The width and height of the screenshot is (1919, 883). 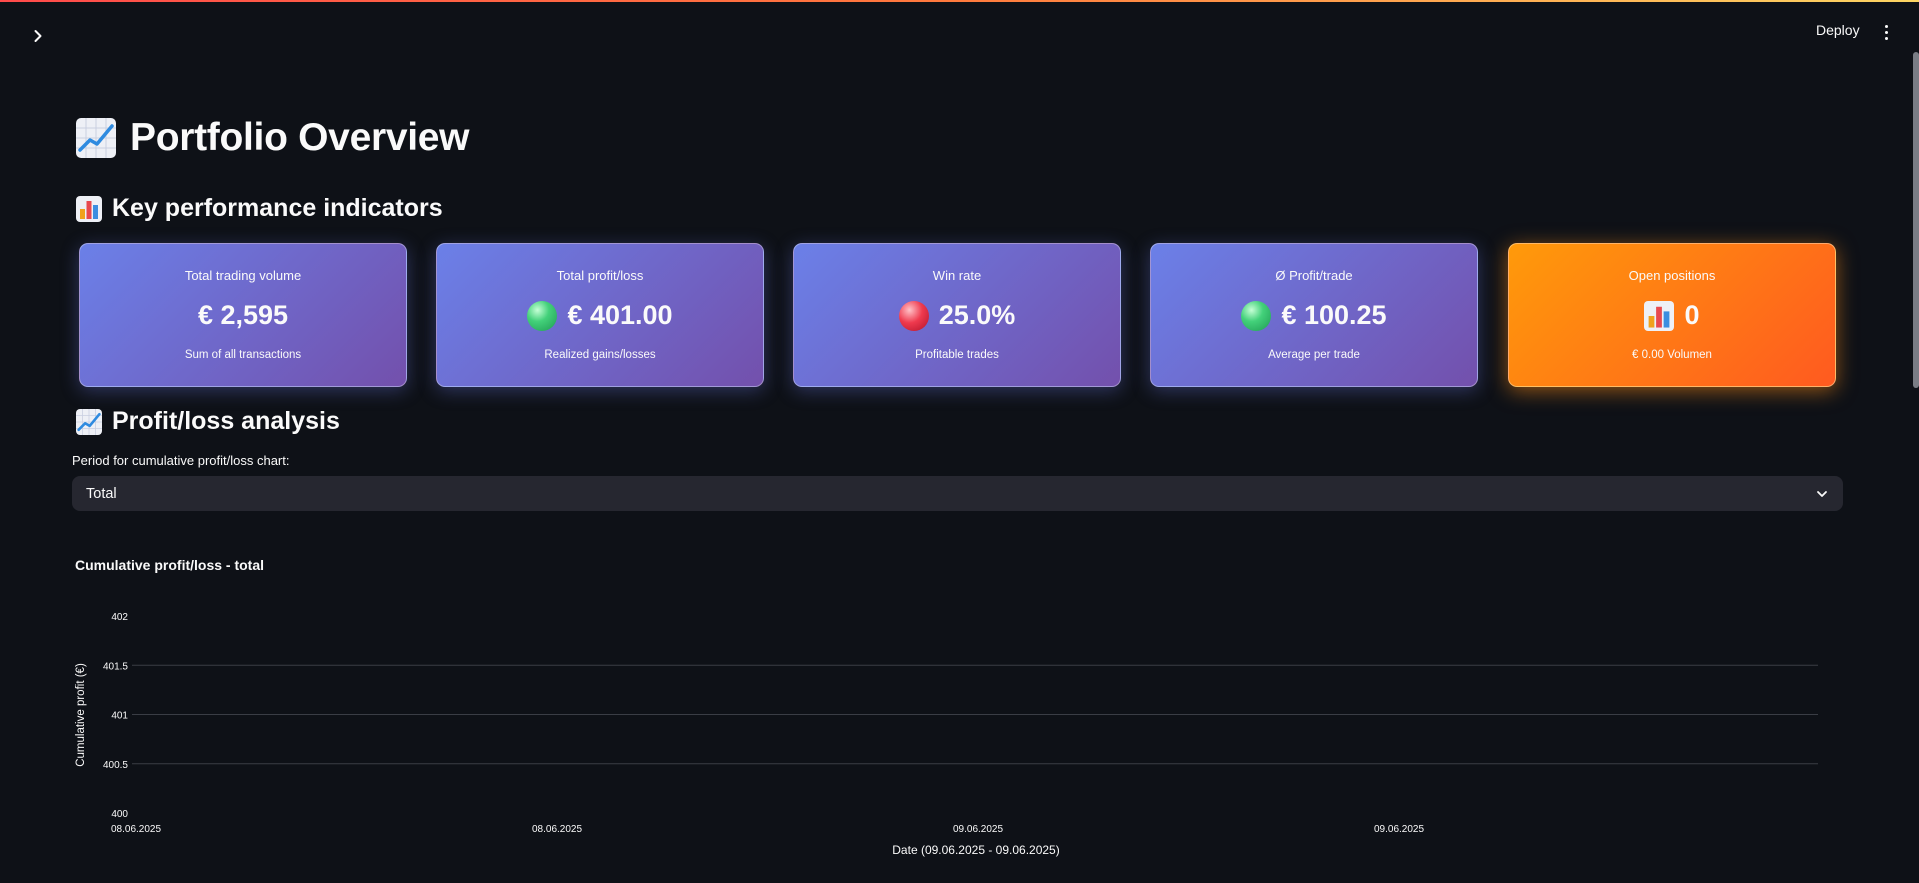 I want to click on y-tick-label: 402, so click(x=119, y=617).